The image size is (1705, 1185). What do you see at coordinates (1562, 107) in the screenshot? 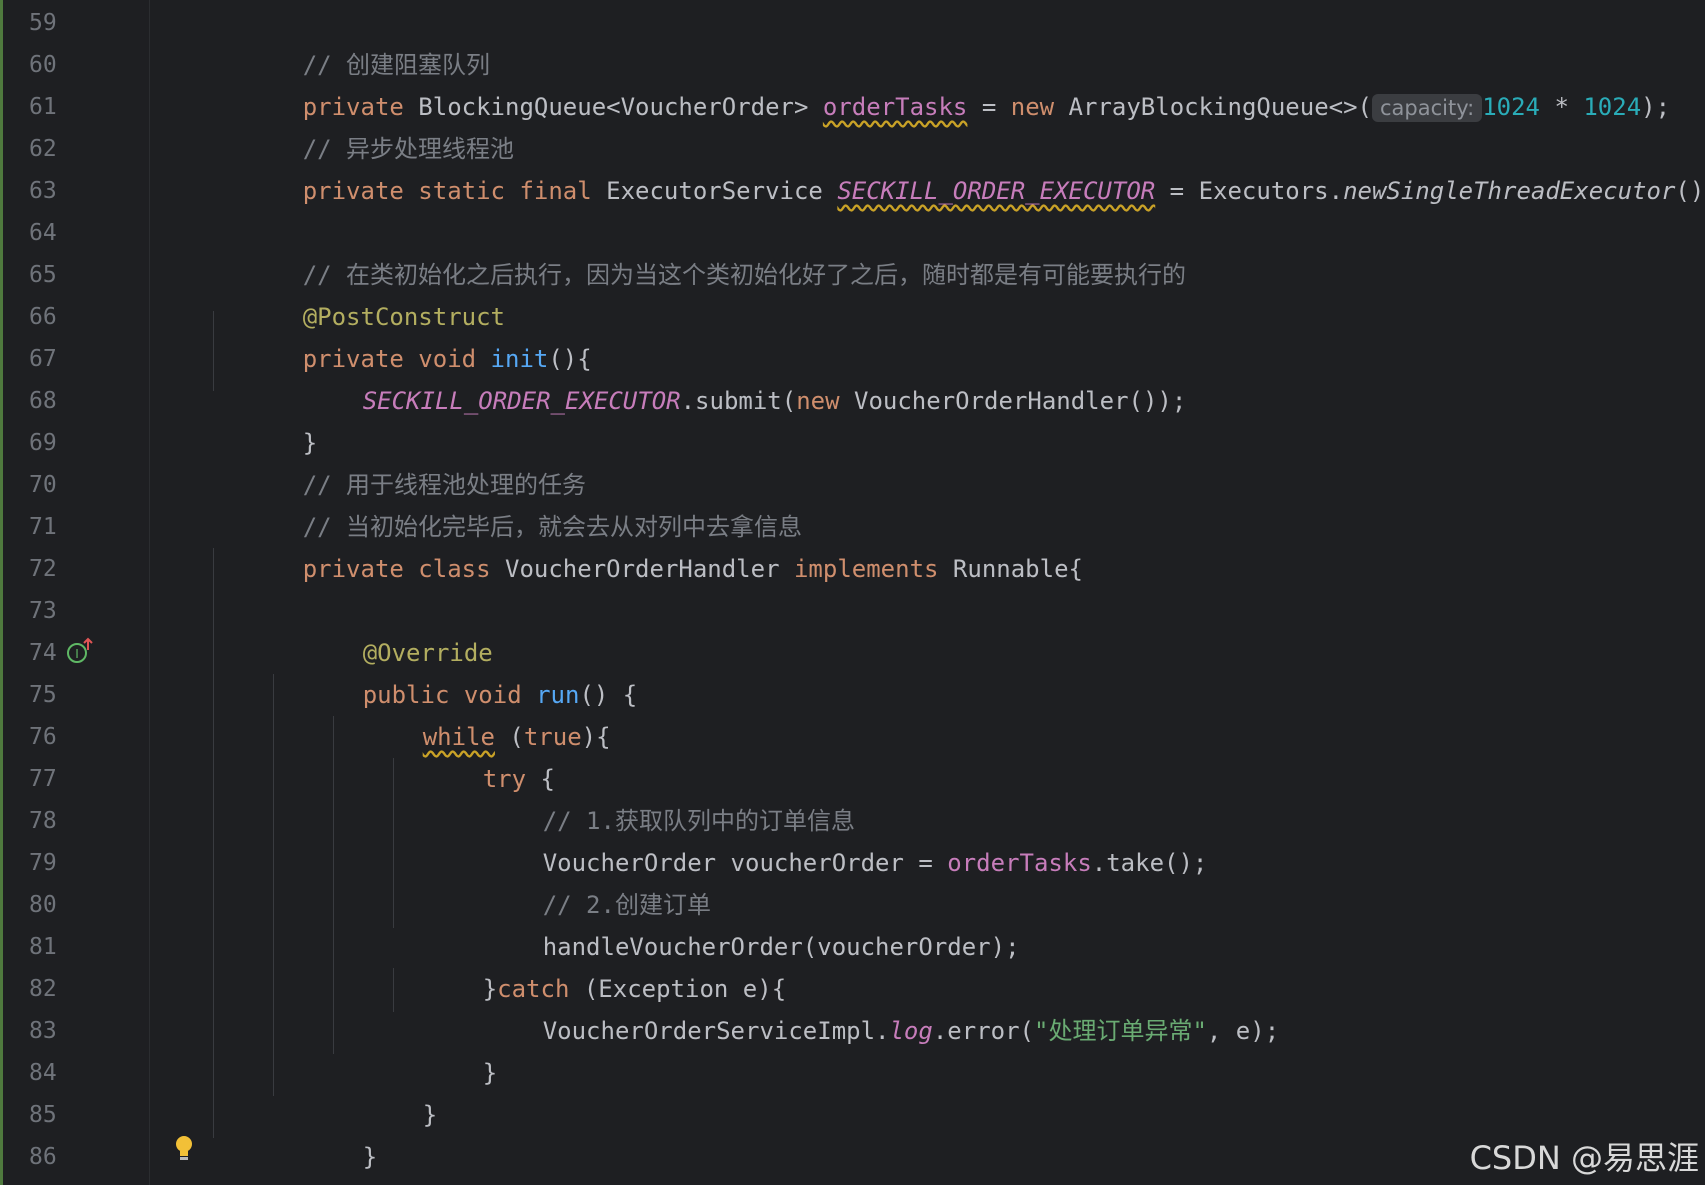
I see `operator: *` at bounding box center [1562, 107].